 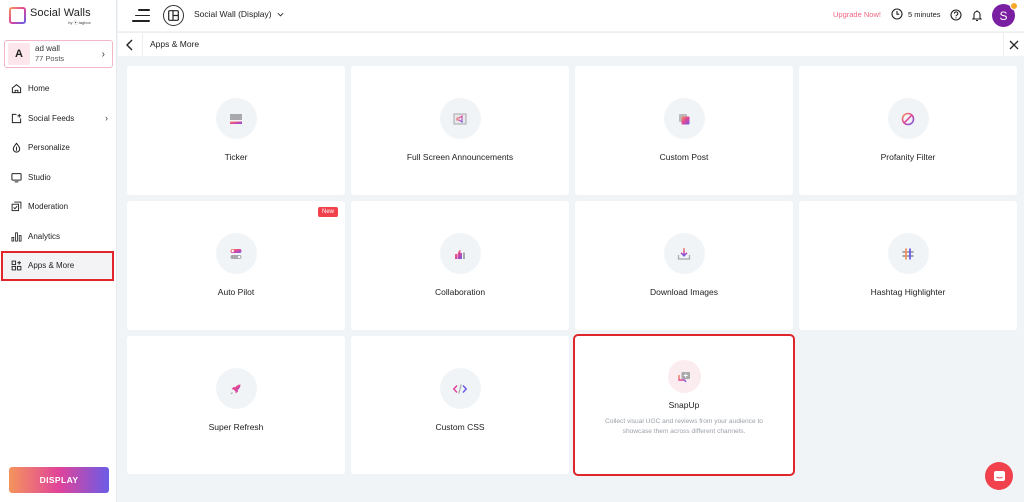 I want to click on sidebar-item-label: Apps & More, so click(x=51, y=266).